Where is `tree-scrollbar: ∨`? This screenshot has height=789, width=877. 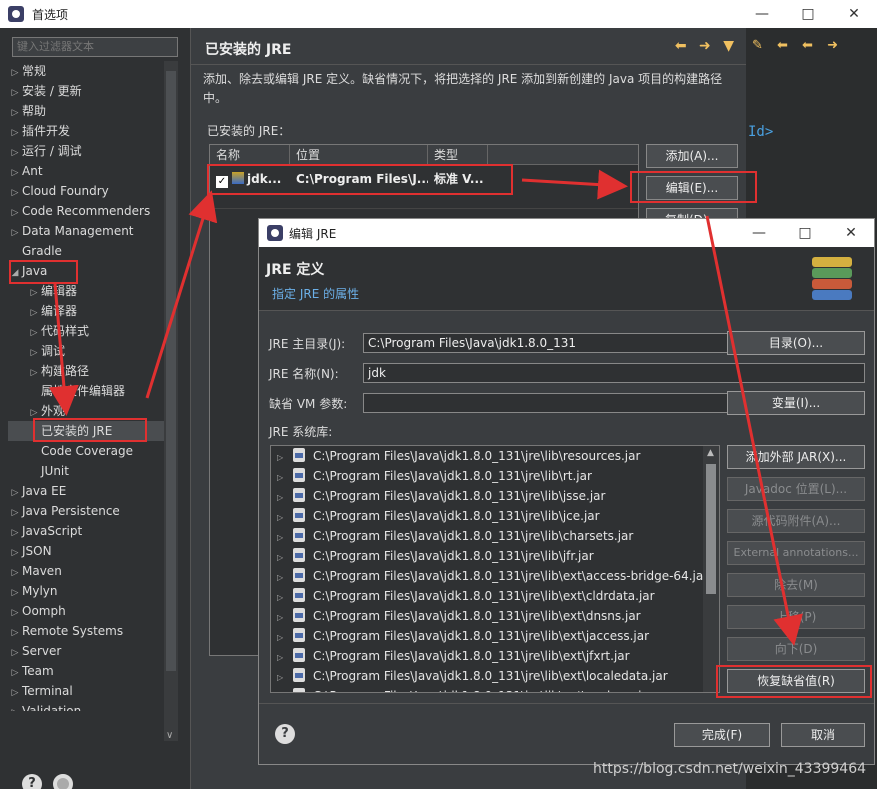
tree-scrollbar: ∨ is located at coordinates (171, 401).